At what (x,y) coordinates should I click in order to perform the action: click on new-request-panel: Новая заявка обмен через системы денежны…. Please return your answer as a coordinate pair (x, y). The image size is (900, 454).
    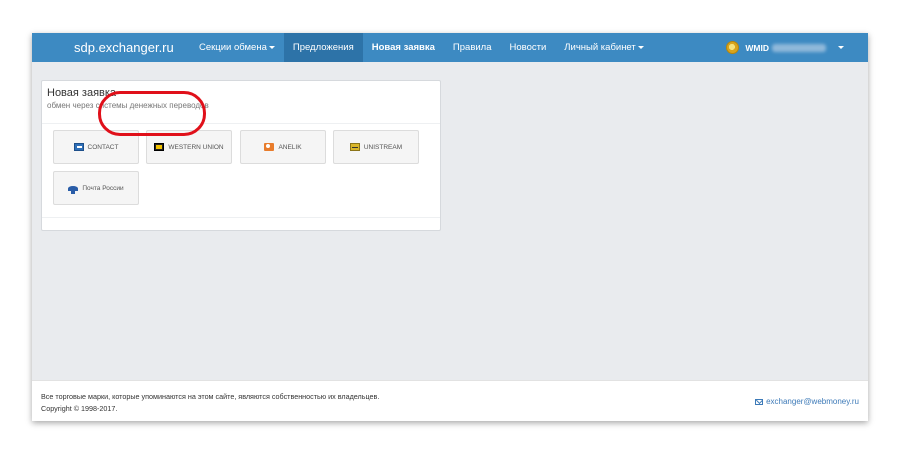
    Looking at the image, I should click on (241, 155).